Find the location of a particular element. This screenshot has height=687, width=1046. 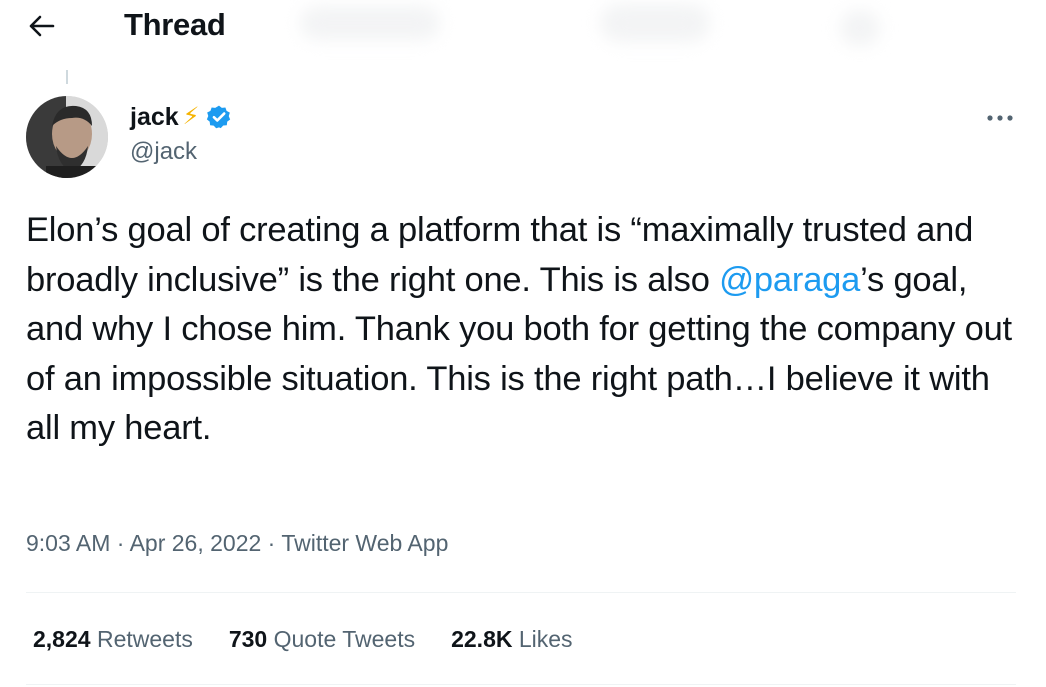

verified-badge-icon is located at coordinates (218, 117).